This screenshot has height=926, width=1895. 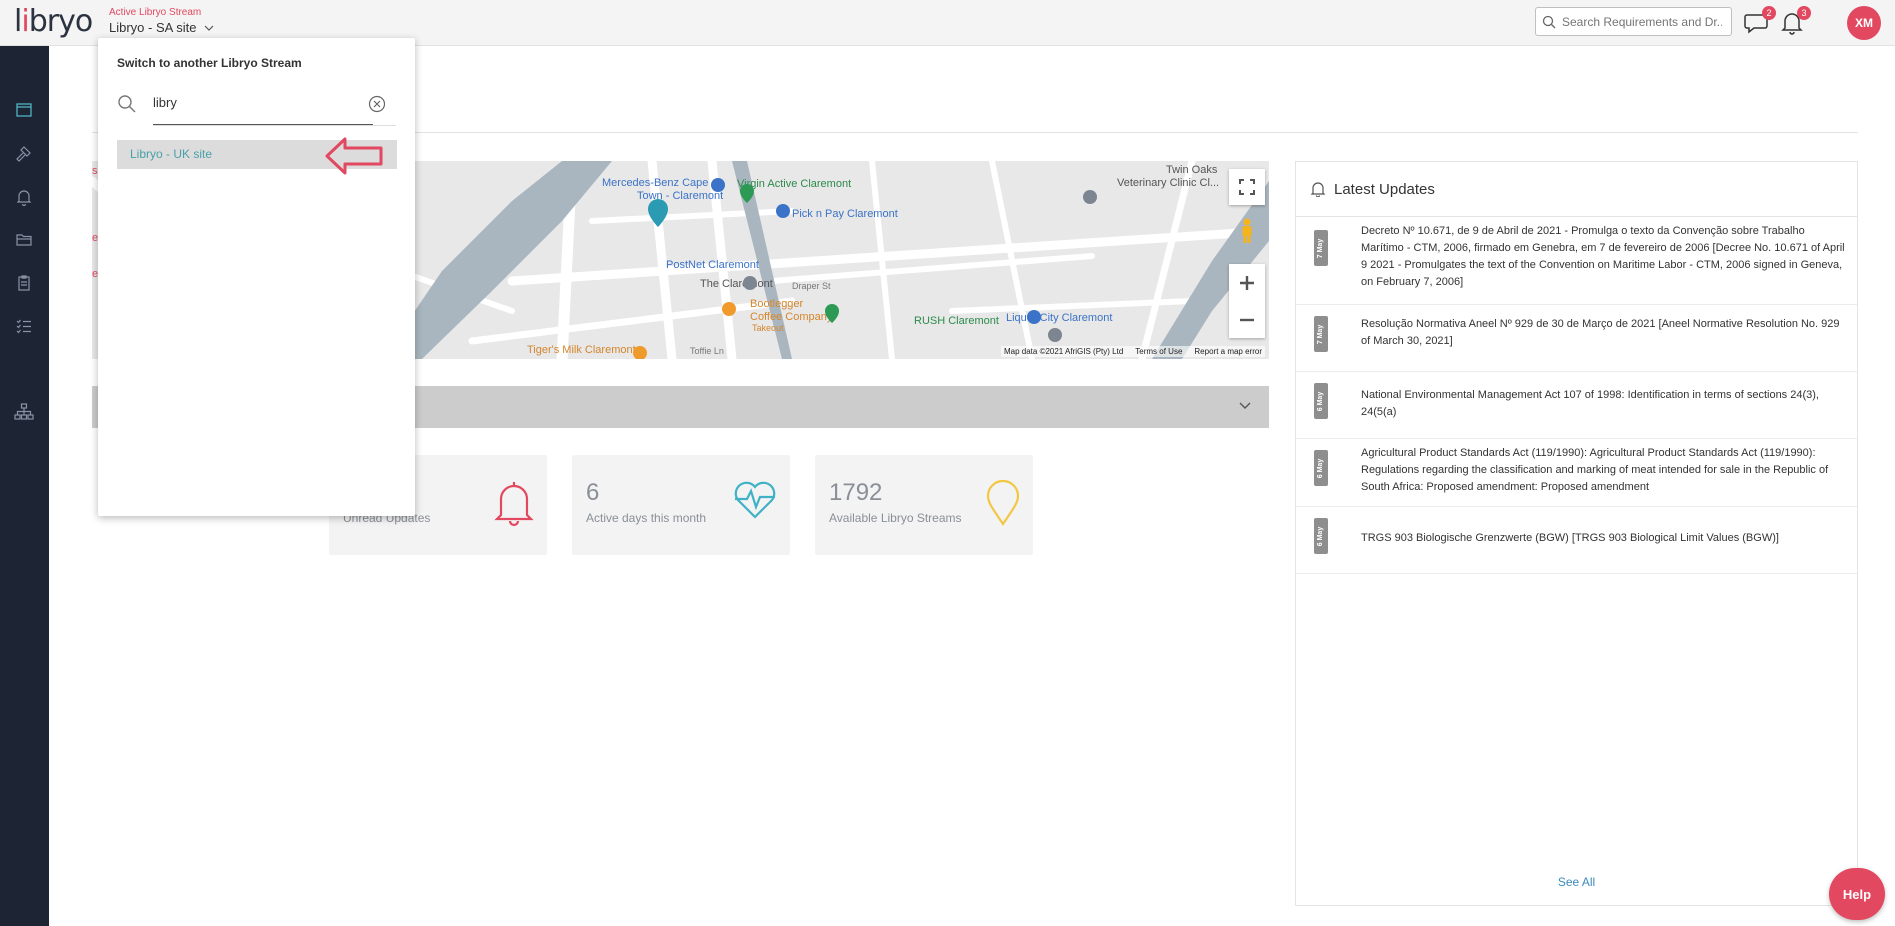 I want to click on sidebar-item-drives, so click(x=24, y=240).